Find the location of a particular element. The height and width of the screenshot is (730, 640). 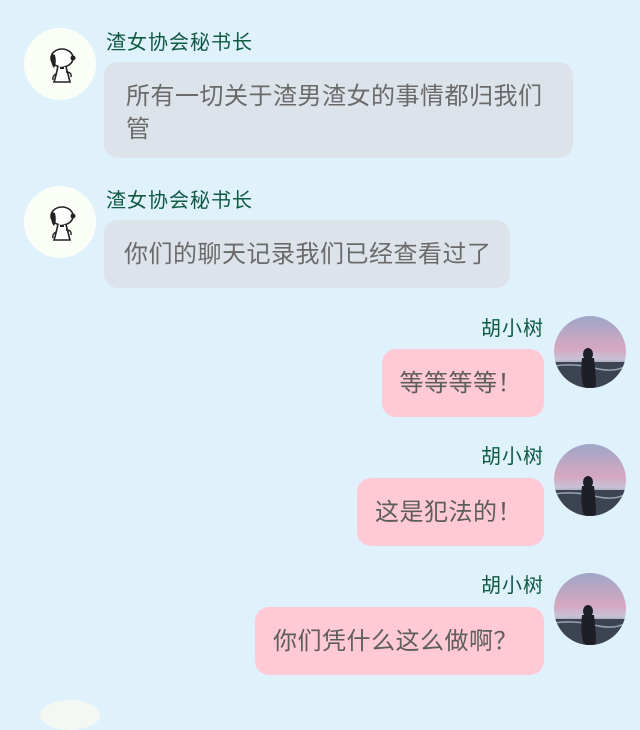

message-bubble: 你们的聊天记录我们已经查看过了 is located at coordinates (307, 254).